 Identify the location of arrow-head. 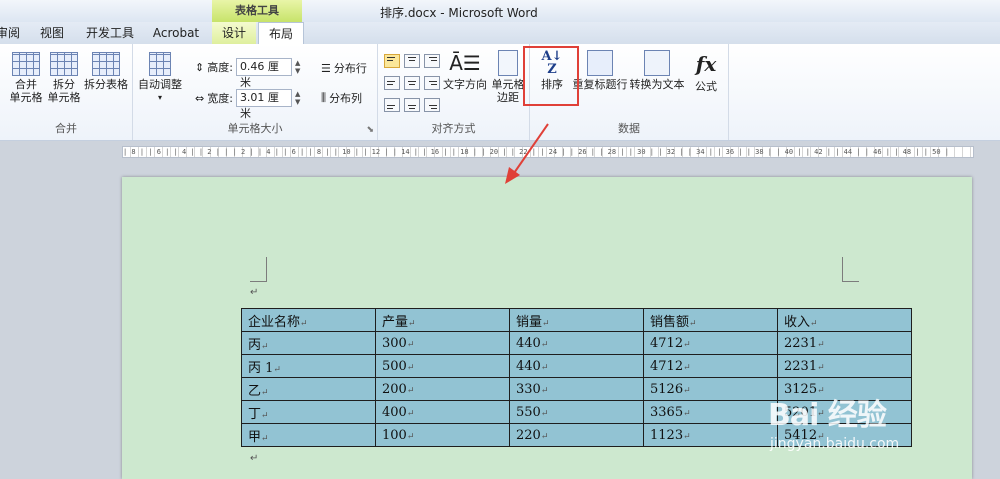
(512, 175).